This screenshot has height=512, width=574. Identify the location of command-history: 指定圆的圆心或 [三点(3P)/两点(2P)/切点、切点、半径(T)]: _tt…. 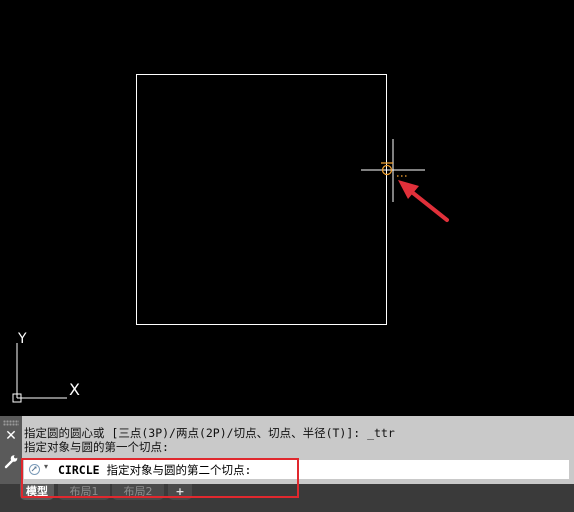
(296, 440).